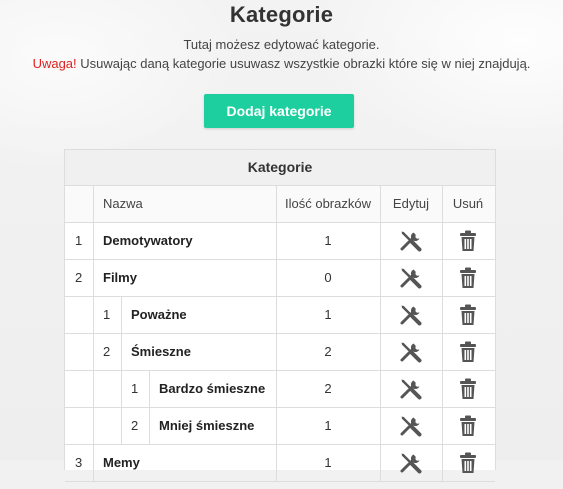 The height and width of the screenshot is (489, 563). I want to click on column-header-count: Ilość obrazków, so click(328, 204).